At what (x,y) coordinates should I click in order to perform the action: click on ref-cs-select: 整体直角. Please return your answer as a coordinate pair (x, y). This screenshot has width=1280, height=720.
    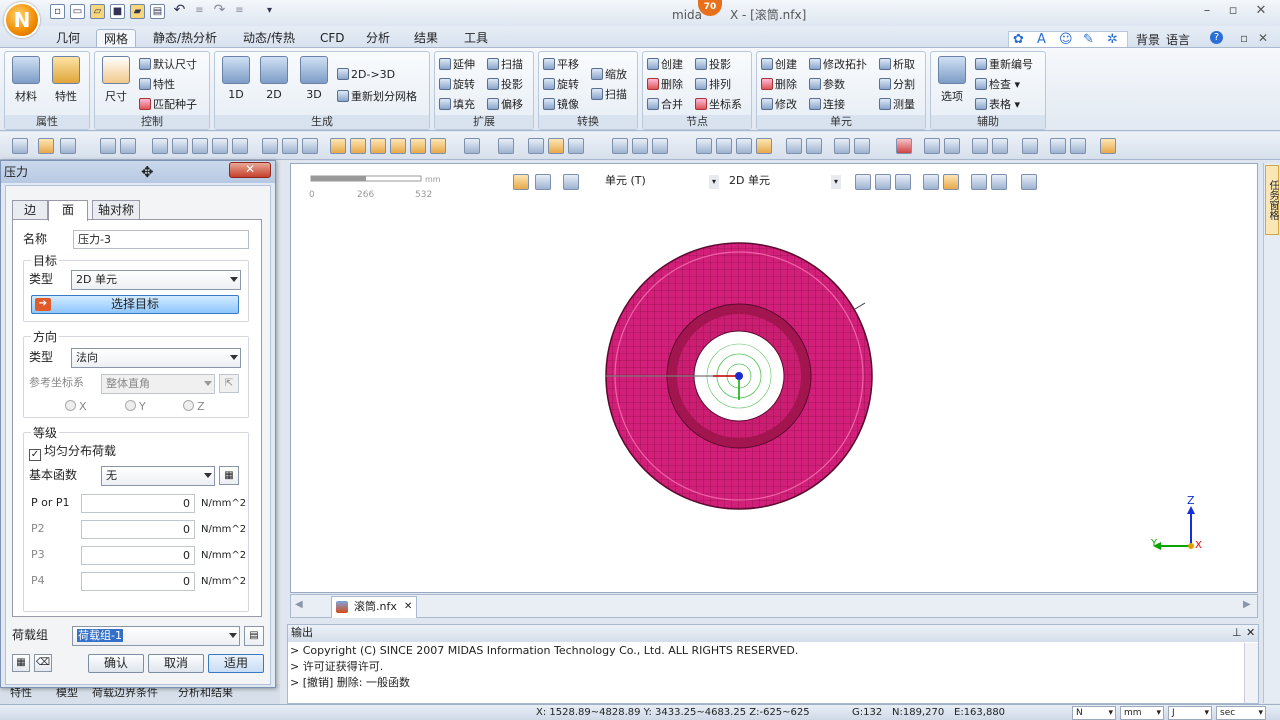
    Looking at the image, I should click on (158, 384).